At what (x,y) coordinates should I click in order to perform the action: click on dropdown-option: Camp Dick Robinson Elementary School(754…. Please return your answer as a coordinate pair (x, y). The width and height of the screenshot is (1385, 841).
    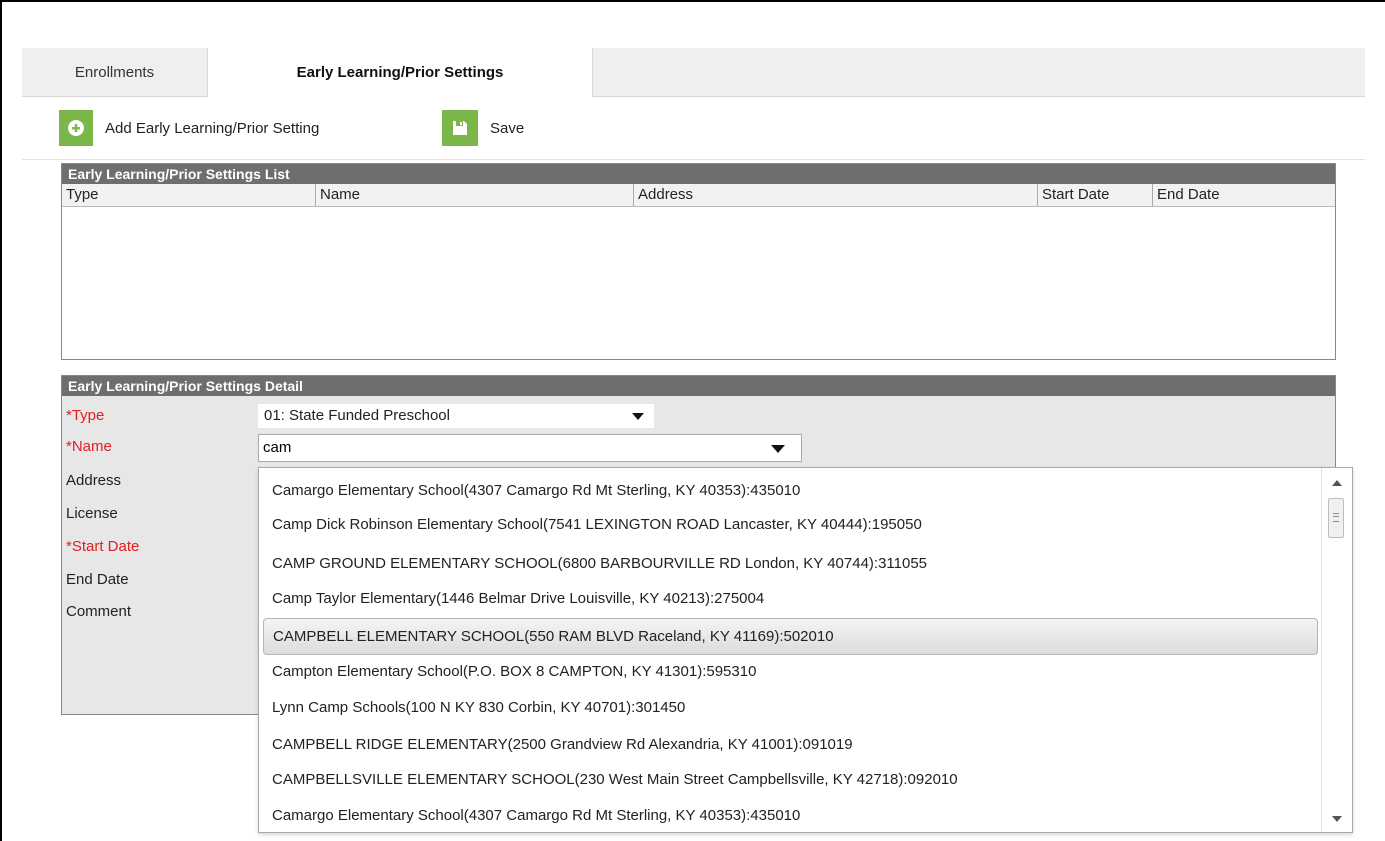
    Looking at the image, I should click on (790, 525).